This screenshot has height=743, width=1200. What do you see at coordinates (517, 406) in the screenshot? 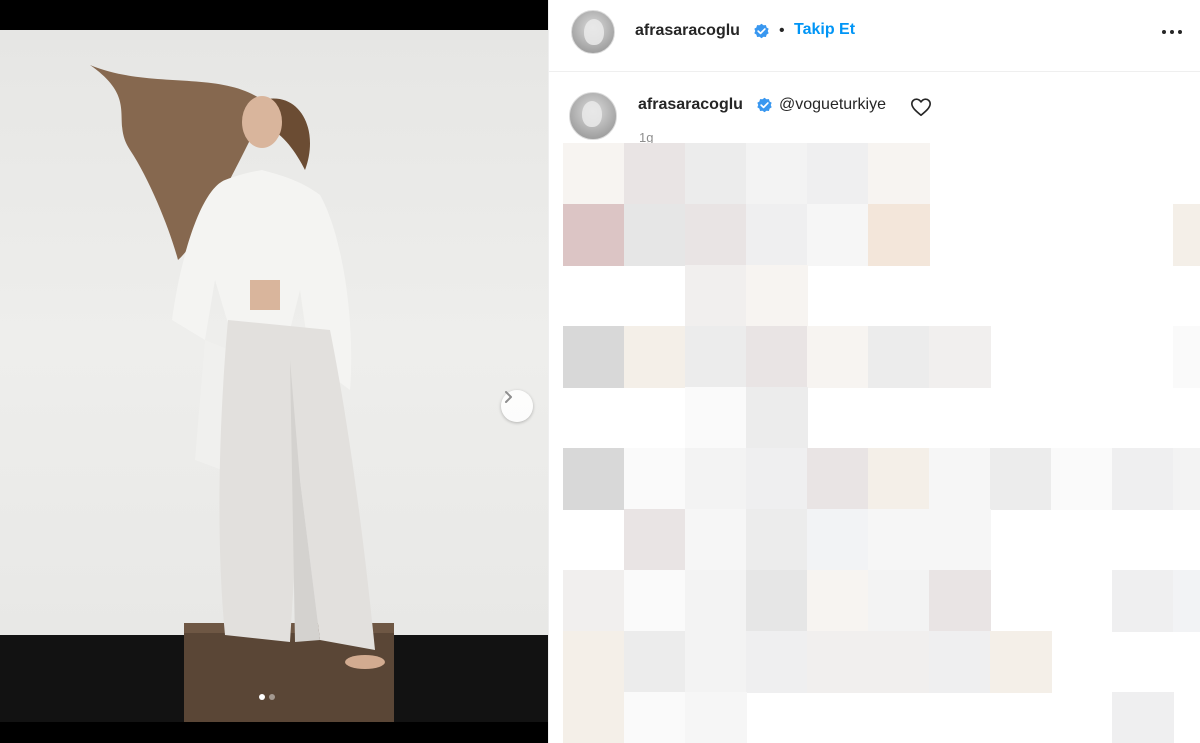
I see `next-slide-button` at bounding box center [517, 406].